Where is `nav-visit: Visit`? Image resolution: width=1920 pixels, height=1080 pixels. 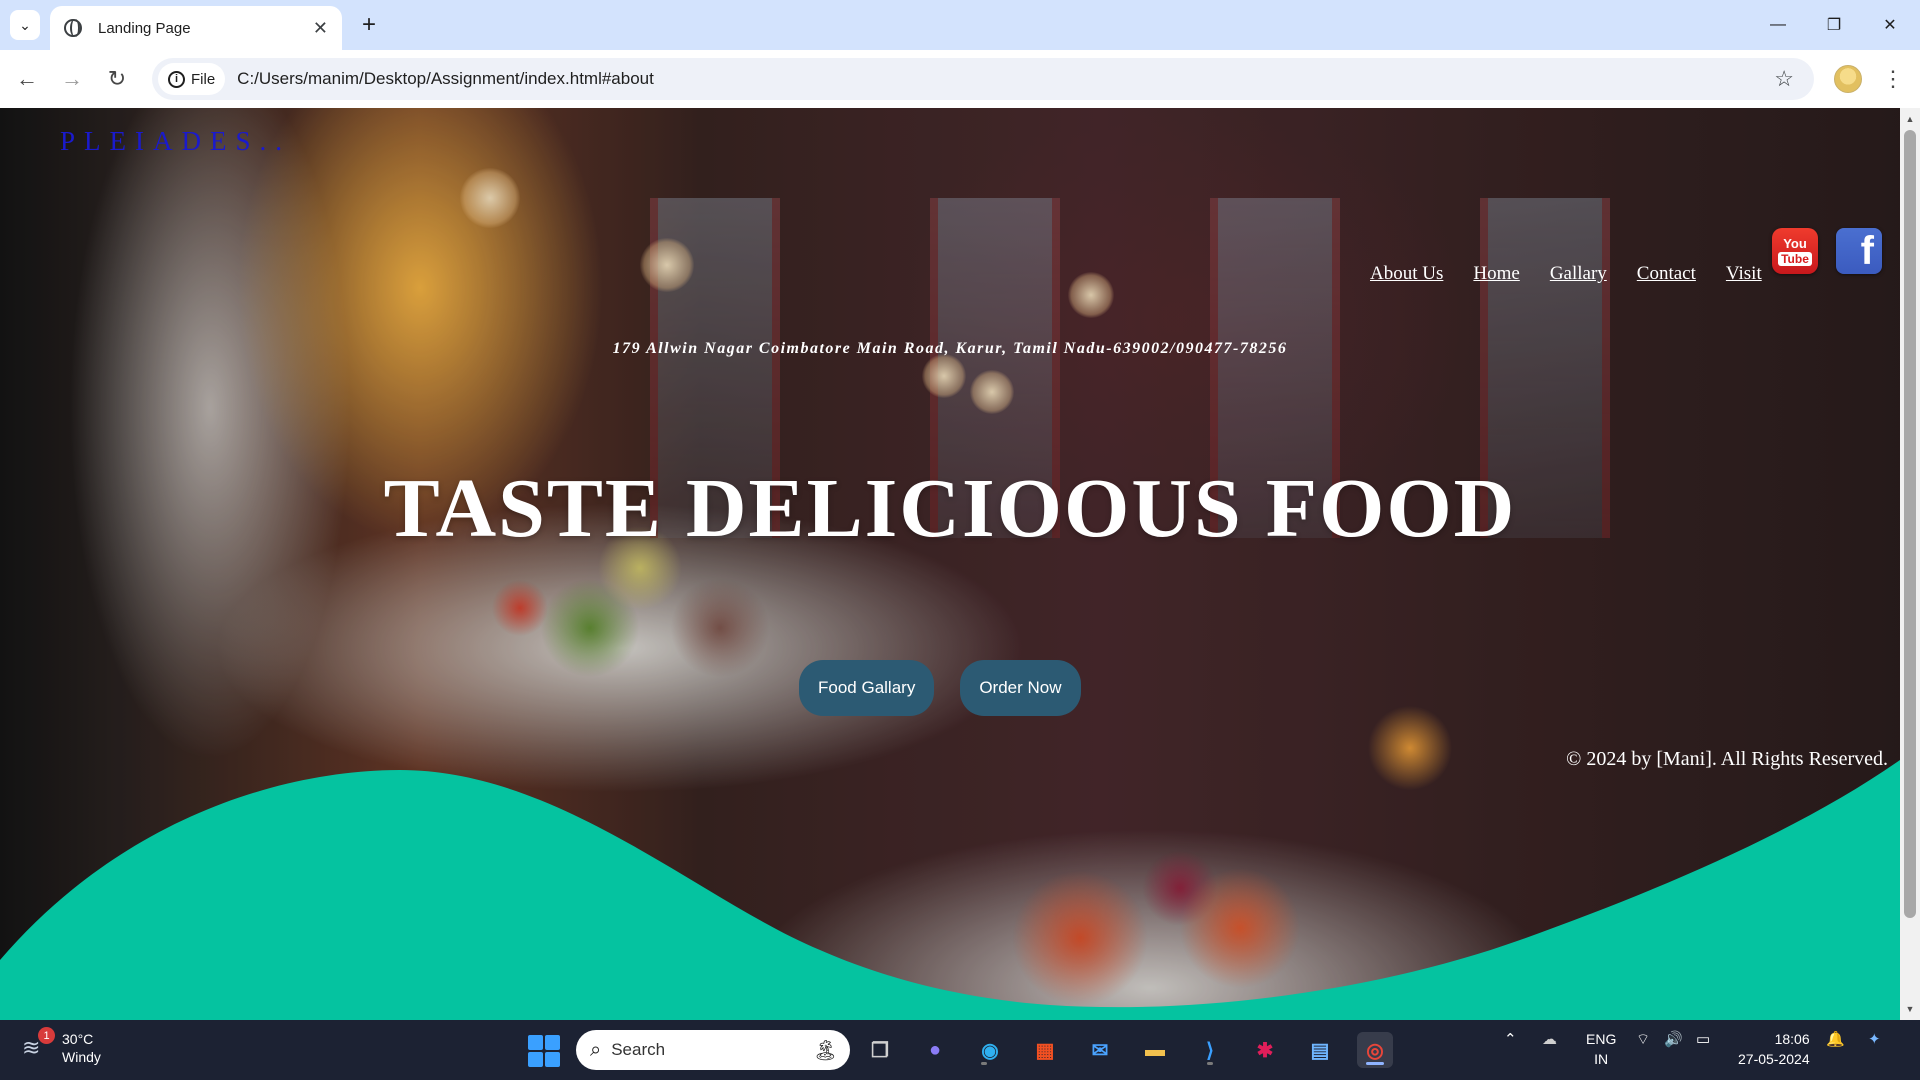
nav-visit: Visit is located at coordinates (1744, 274).